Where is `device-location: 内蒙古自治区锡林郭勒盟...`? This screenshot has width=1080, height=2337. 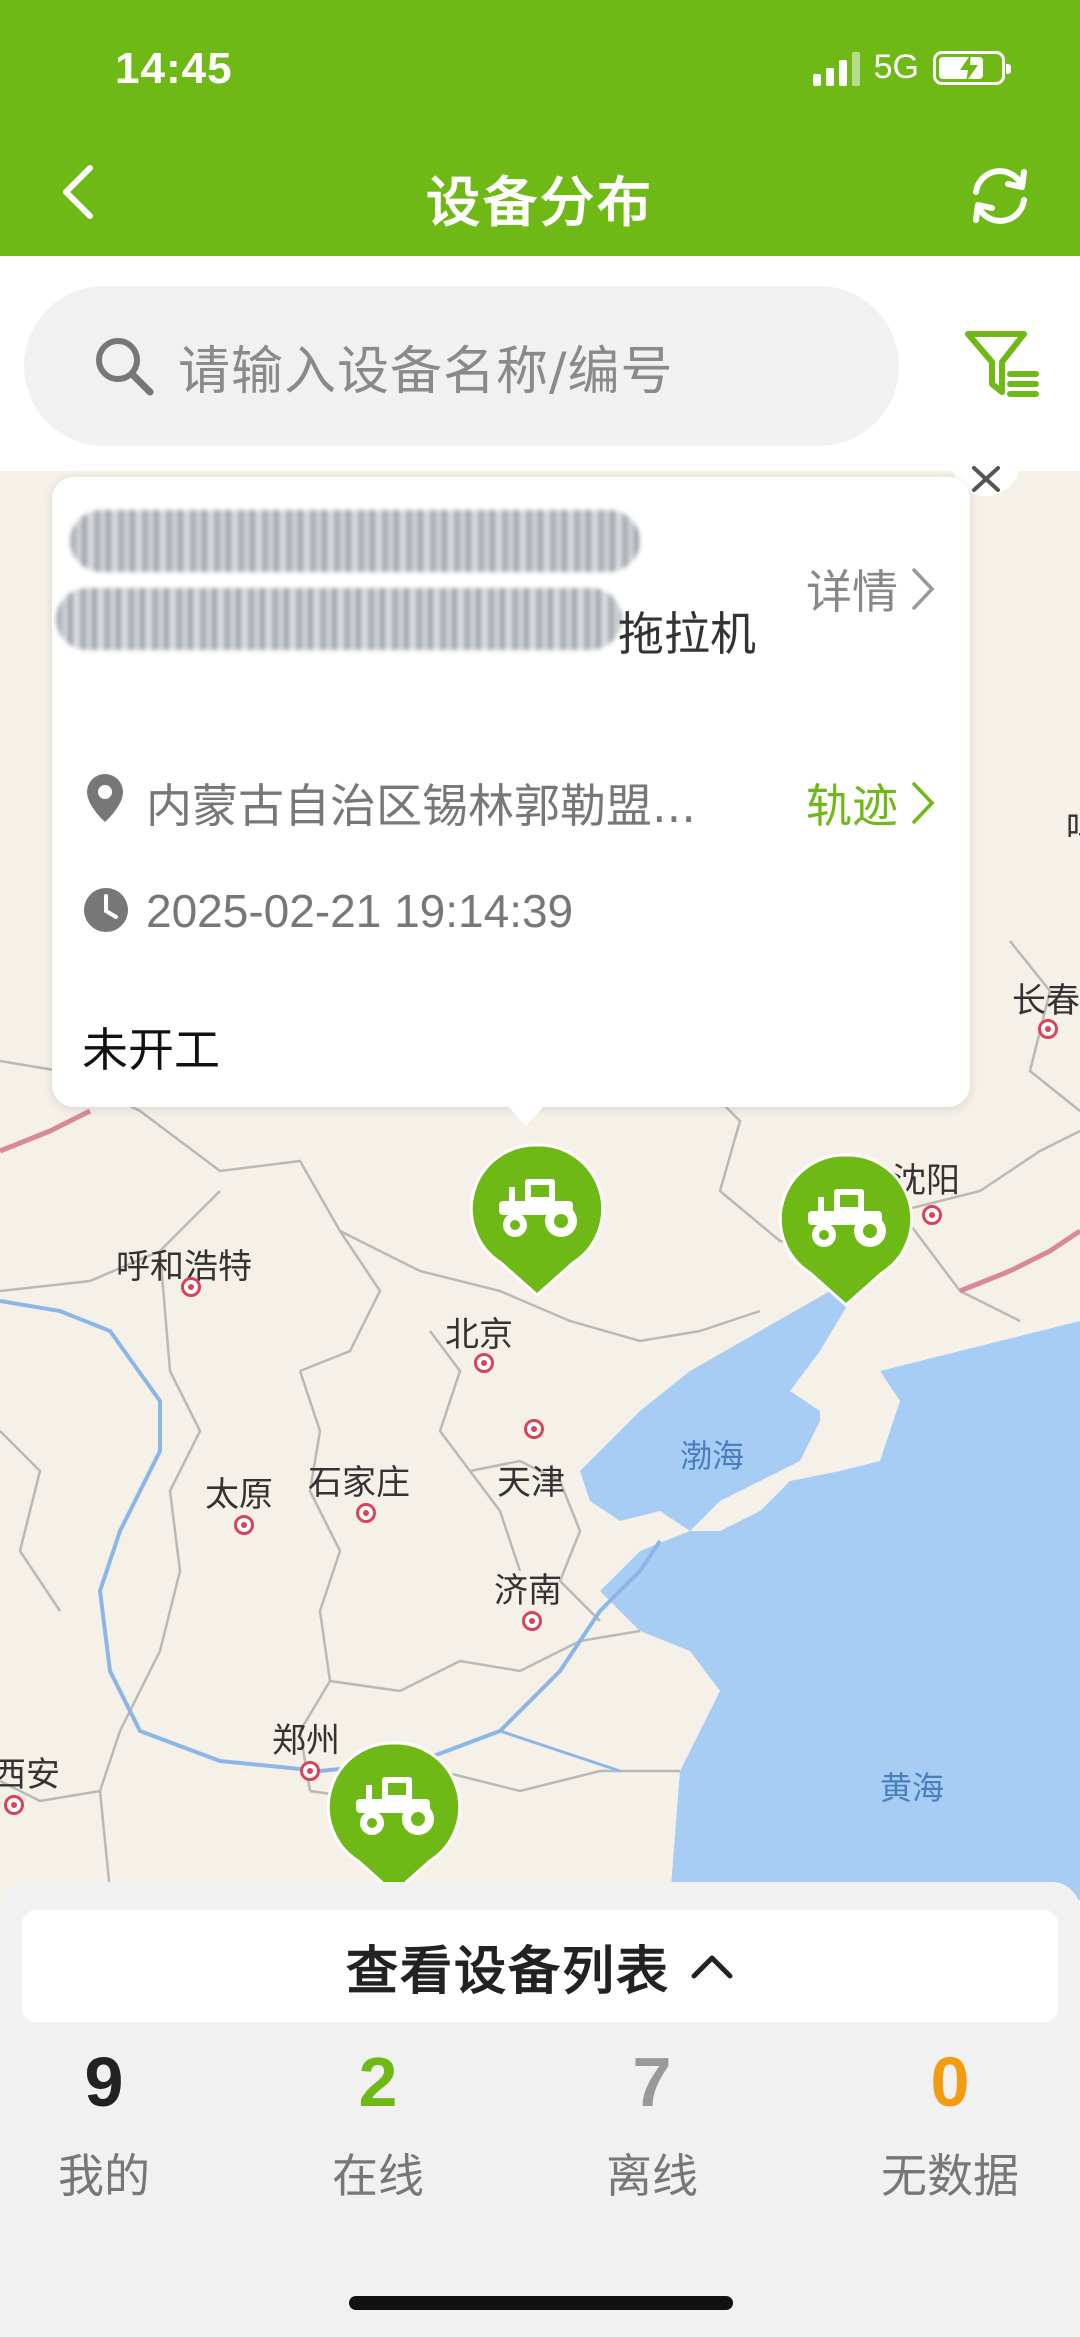
device-location: 内蒙古自治区锡林郭勒盟... is located at coordinates (421, 806).